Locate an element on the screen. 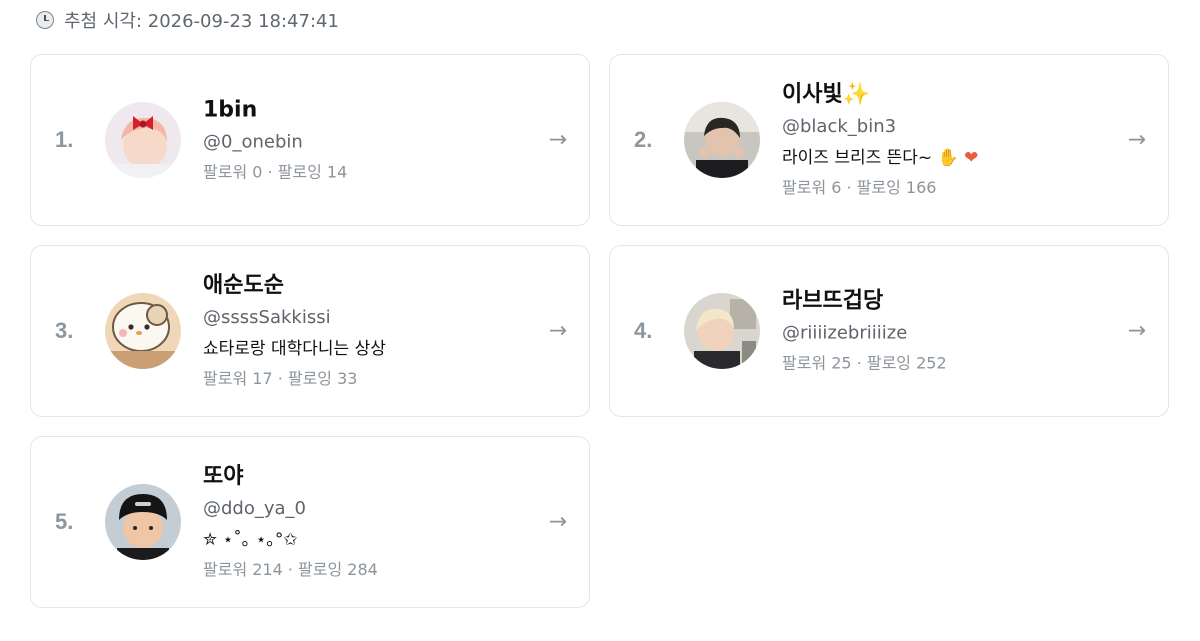  username: @riiiizebriiiize is located at coordinates (845, 333).